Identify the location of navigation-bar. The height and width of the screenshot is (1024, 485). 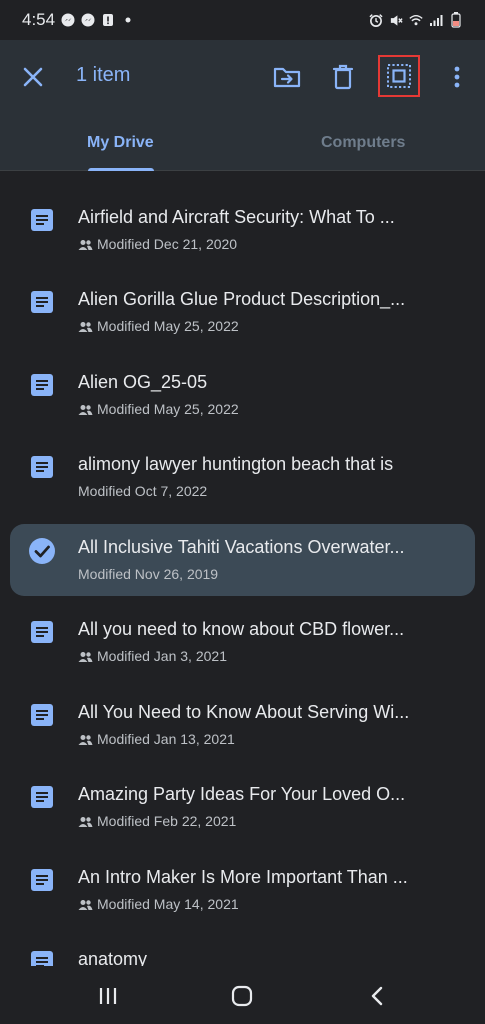
(242, 995).